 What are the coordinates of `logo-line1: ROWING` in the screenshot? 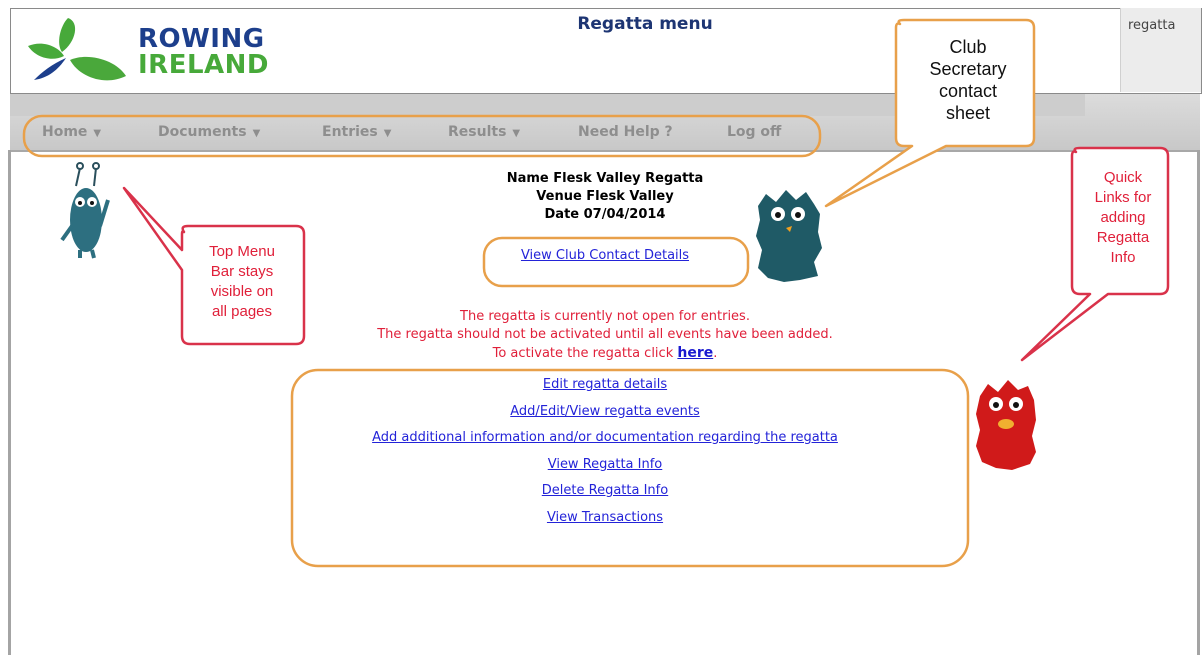 It's located at (201, 39).